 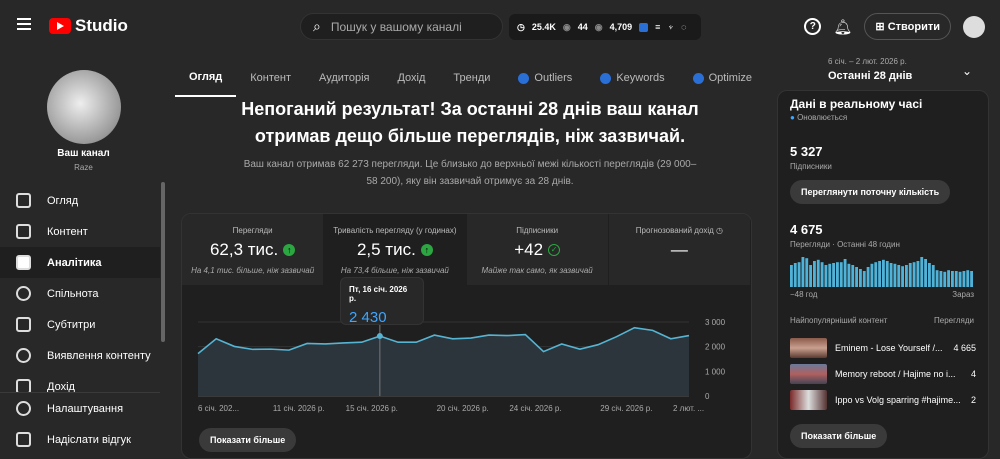 I want to click on channel-avatar, so click(x=84, y=107).